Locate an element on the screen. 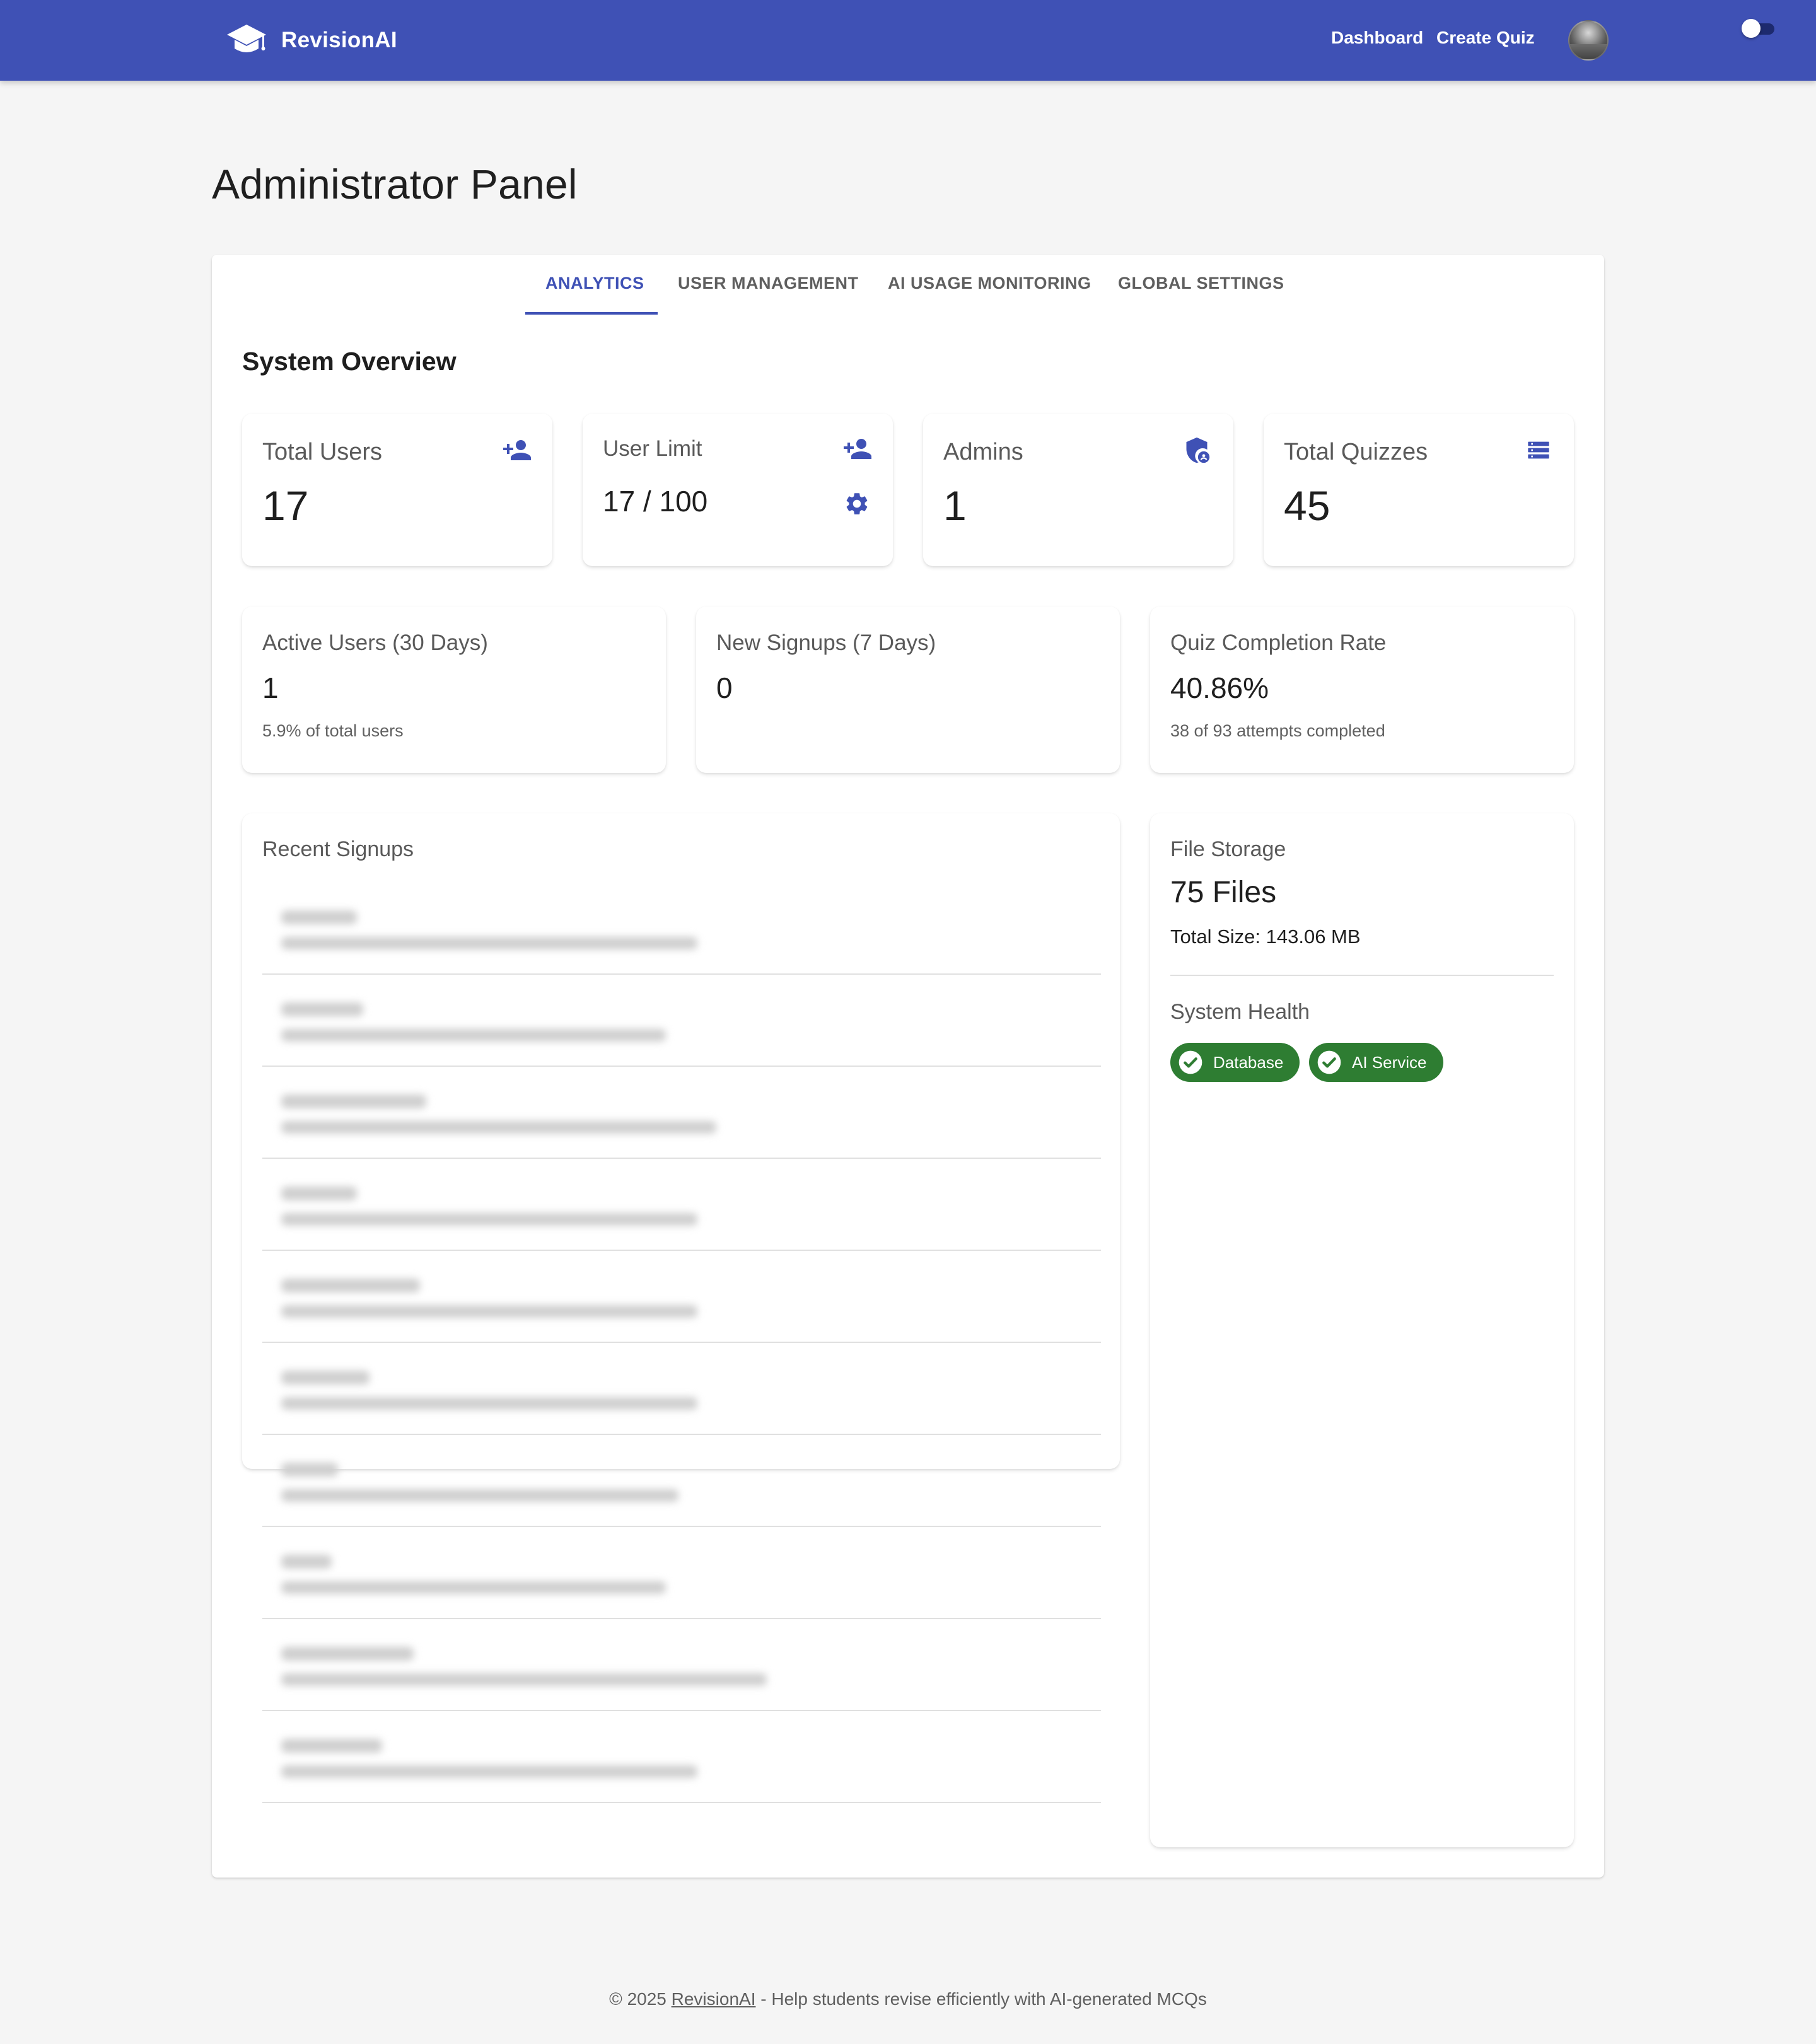 The image size is (1816, 2044). tab-user-management: USER MANAGEMENT is located at coordinates (768, 283).